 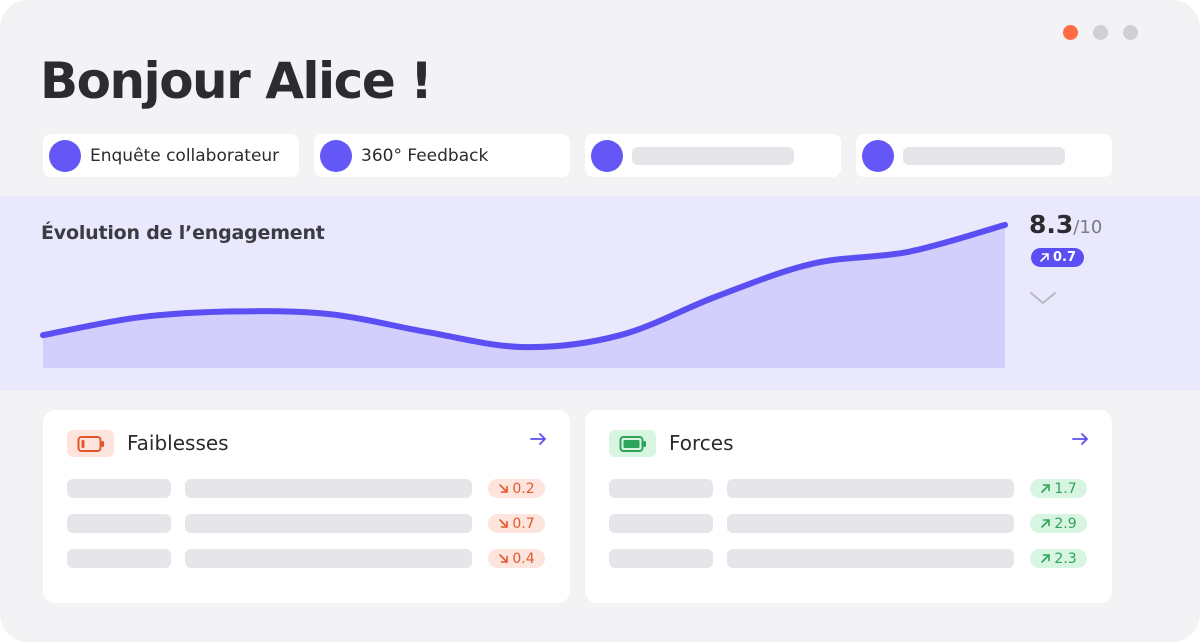 I want to click on delta-value: 2.3, so click(x=1065, y=558).